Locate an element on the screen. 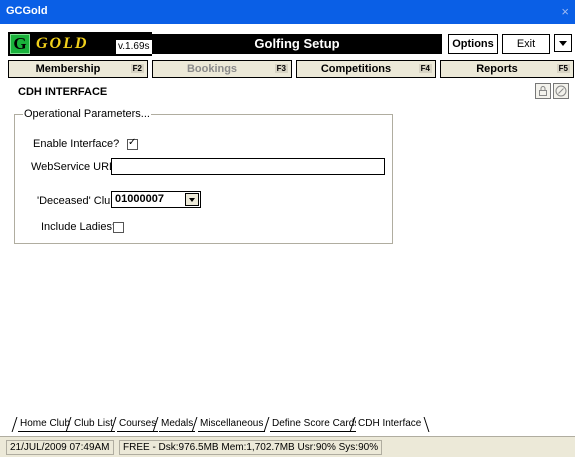 Image resolution: width=575 pixels, height=457 pixels. record-icon is located at coordinates (561, 91).